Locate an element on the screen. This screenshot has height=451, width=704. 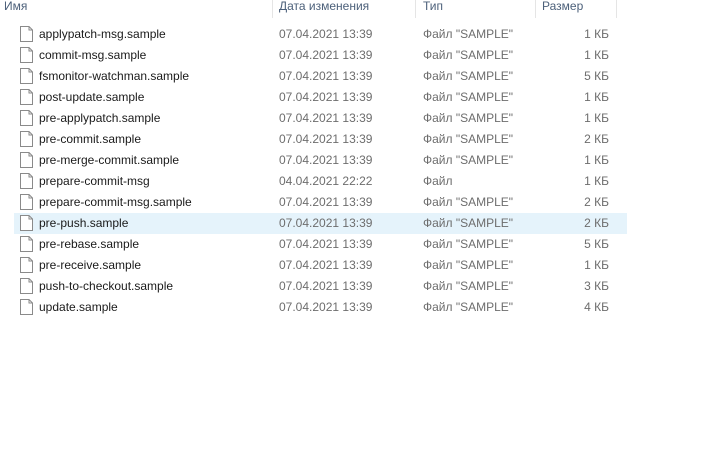
column-header-size: Размер is located at coordinates (576, 9).